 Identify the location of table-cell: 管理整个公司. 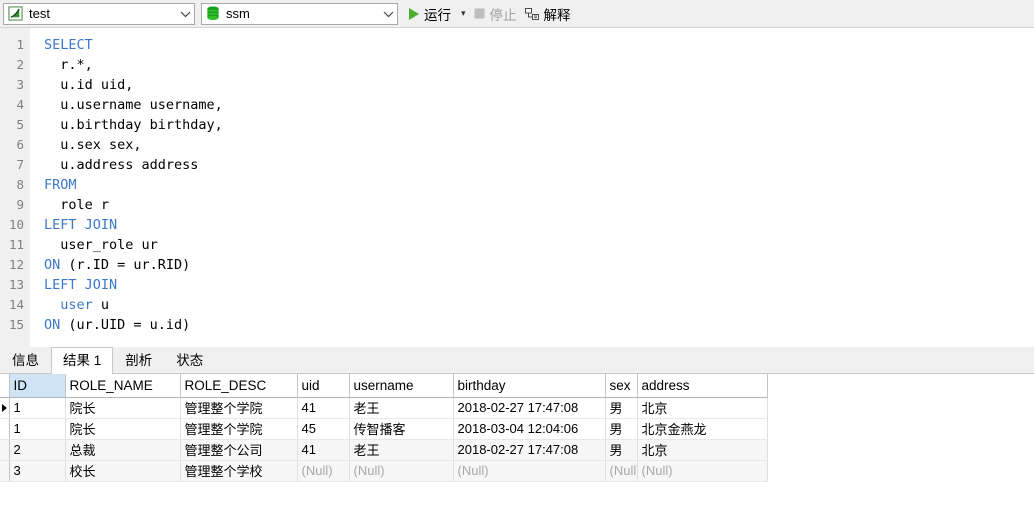
(239, 450).